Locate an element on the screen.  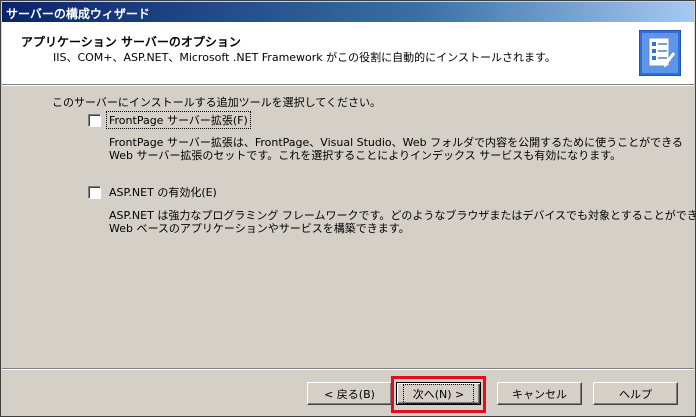
title-bar: サーバーの構成ウィザード is located at coordinates (348, 12).